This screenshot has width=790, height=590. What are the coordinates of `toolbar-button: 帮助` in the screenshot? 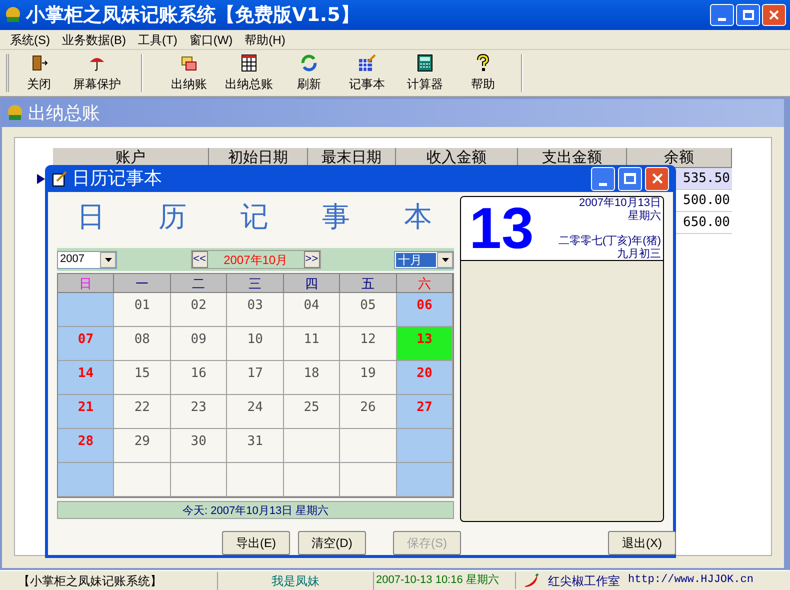 It's located at (483, 73).